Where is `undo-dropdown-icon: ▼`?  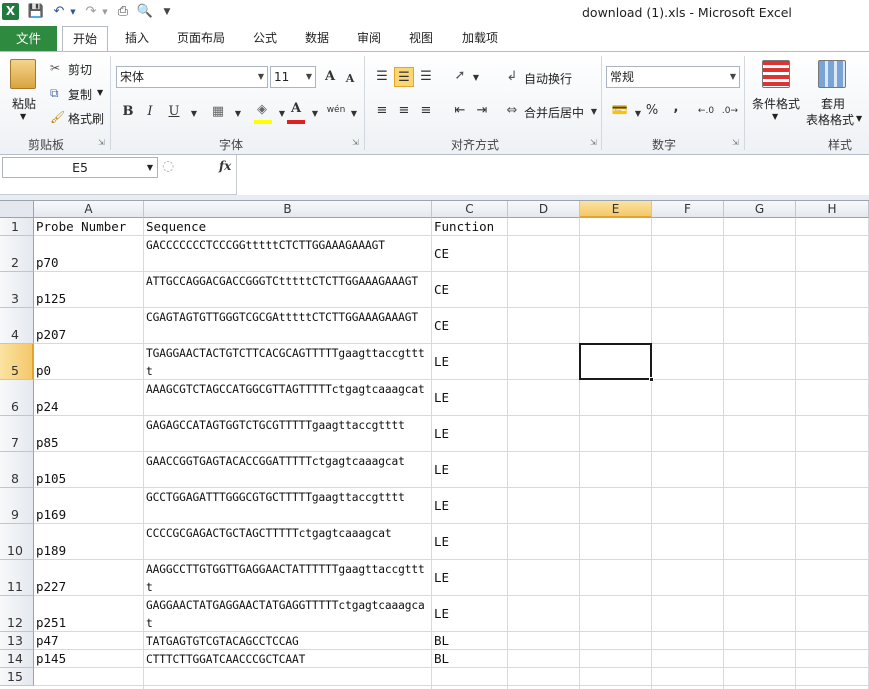 undo-dropdown-icon: ▼ is located at coordinates (73, 12).